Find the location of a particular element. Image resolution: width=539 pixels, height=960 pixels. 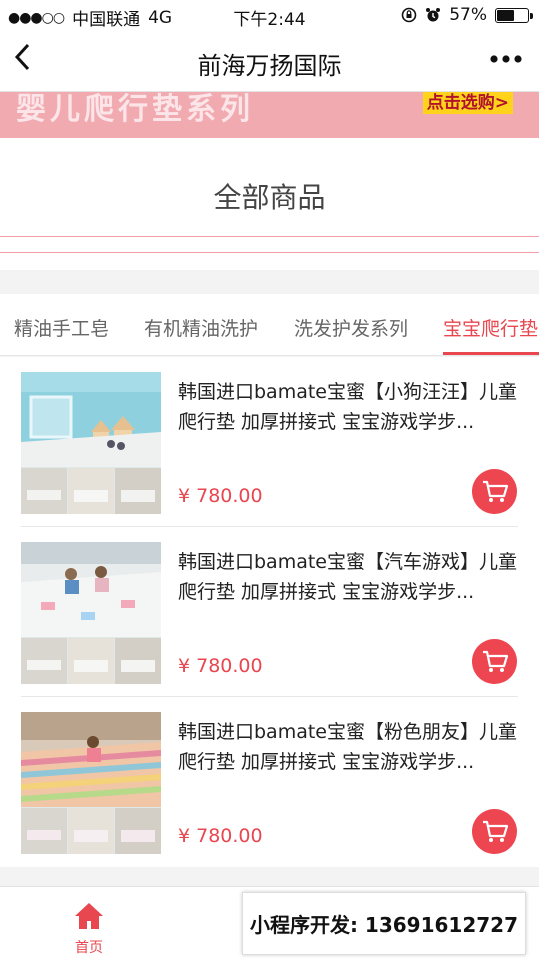

alarm-icon is located at coordinates (433, 15).